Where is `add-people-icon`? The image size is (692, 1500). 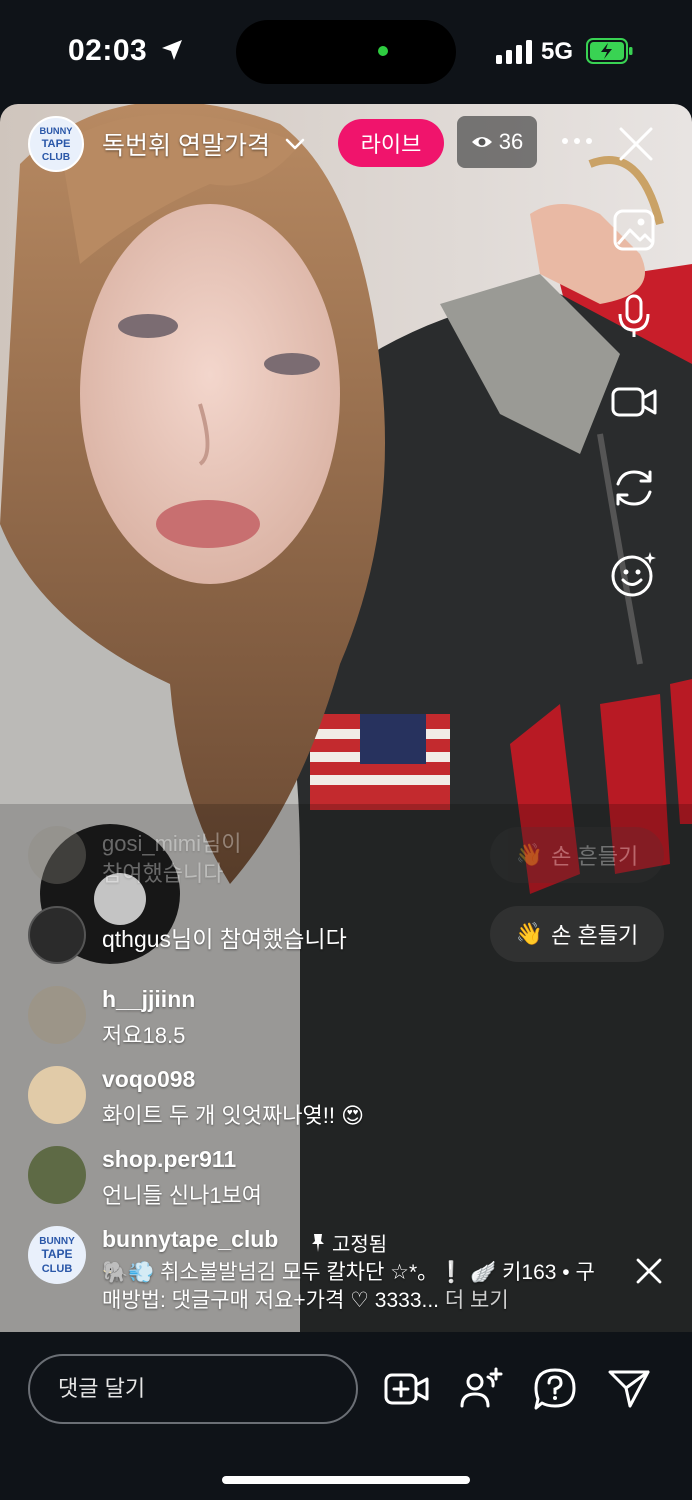
add-people-icon is located at coordinates (481, 1389).